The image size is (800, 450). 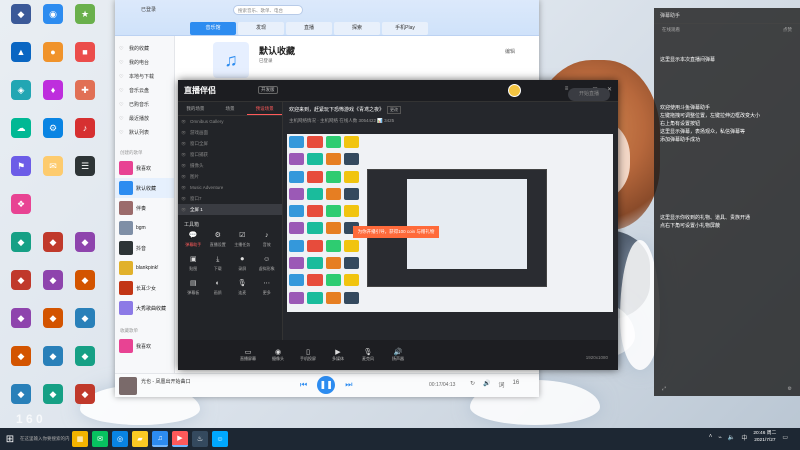 What do you see at coordinates (80, 439) in the screenshot?
I see `explorer-icon: ▦` at bounding box center [80, 439].